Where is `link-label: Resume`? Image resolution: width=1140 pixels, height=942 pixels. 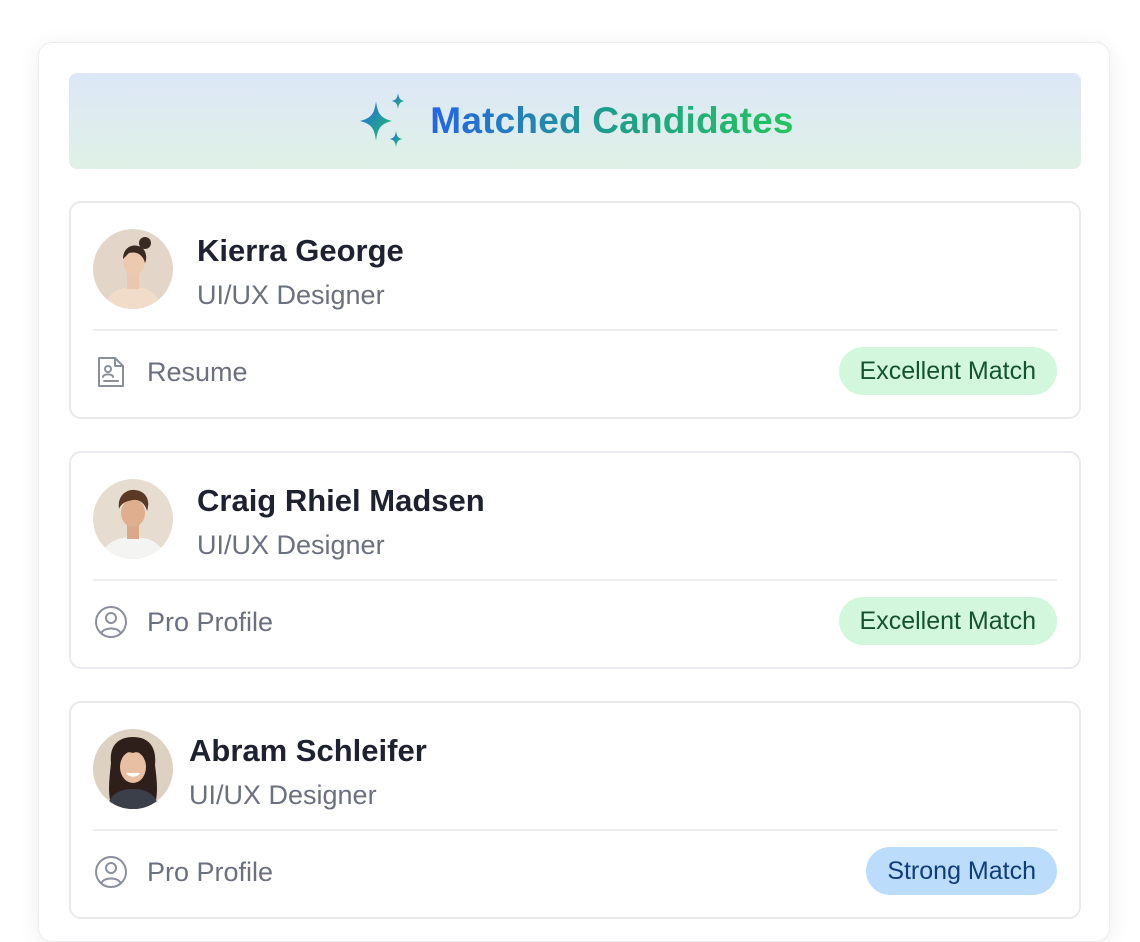
link-label: Resume is located at coordinates (197, 371).